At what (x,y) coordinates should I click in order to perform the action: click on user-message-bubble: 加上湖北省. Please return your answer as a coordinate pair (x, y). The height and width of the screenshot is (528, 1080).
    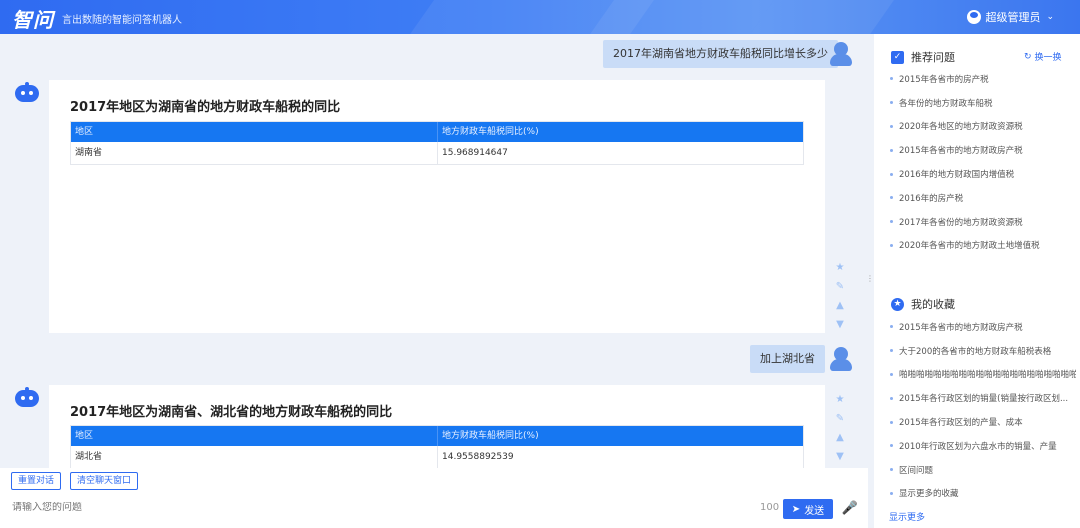
    Looking at the image, I should click on (787, 359).